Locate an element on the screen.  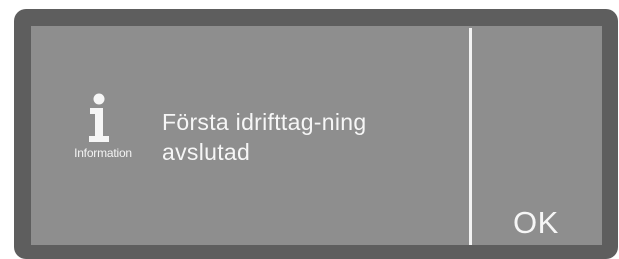
ok-button-label: OK is located at coordinates (536, 222).